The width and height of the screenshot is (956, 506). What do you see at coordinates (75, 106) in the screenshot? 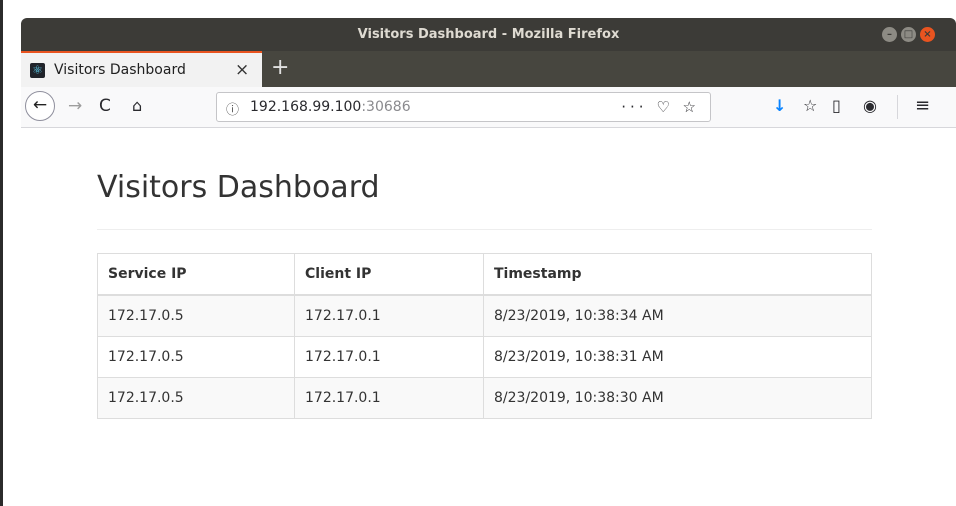
I see `forward-icon: →` at bounding box center [75, 106].